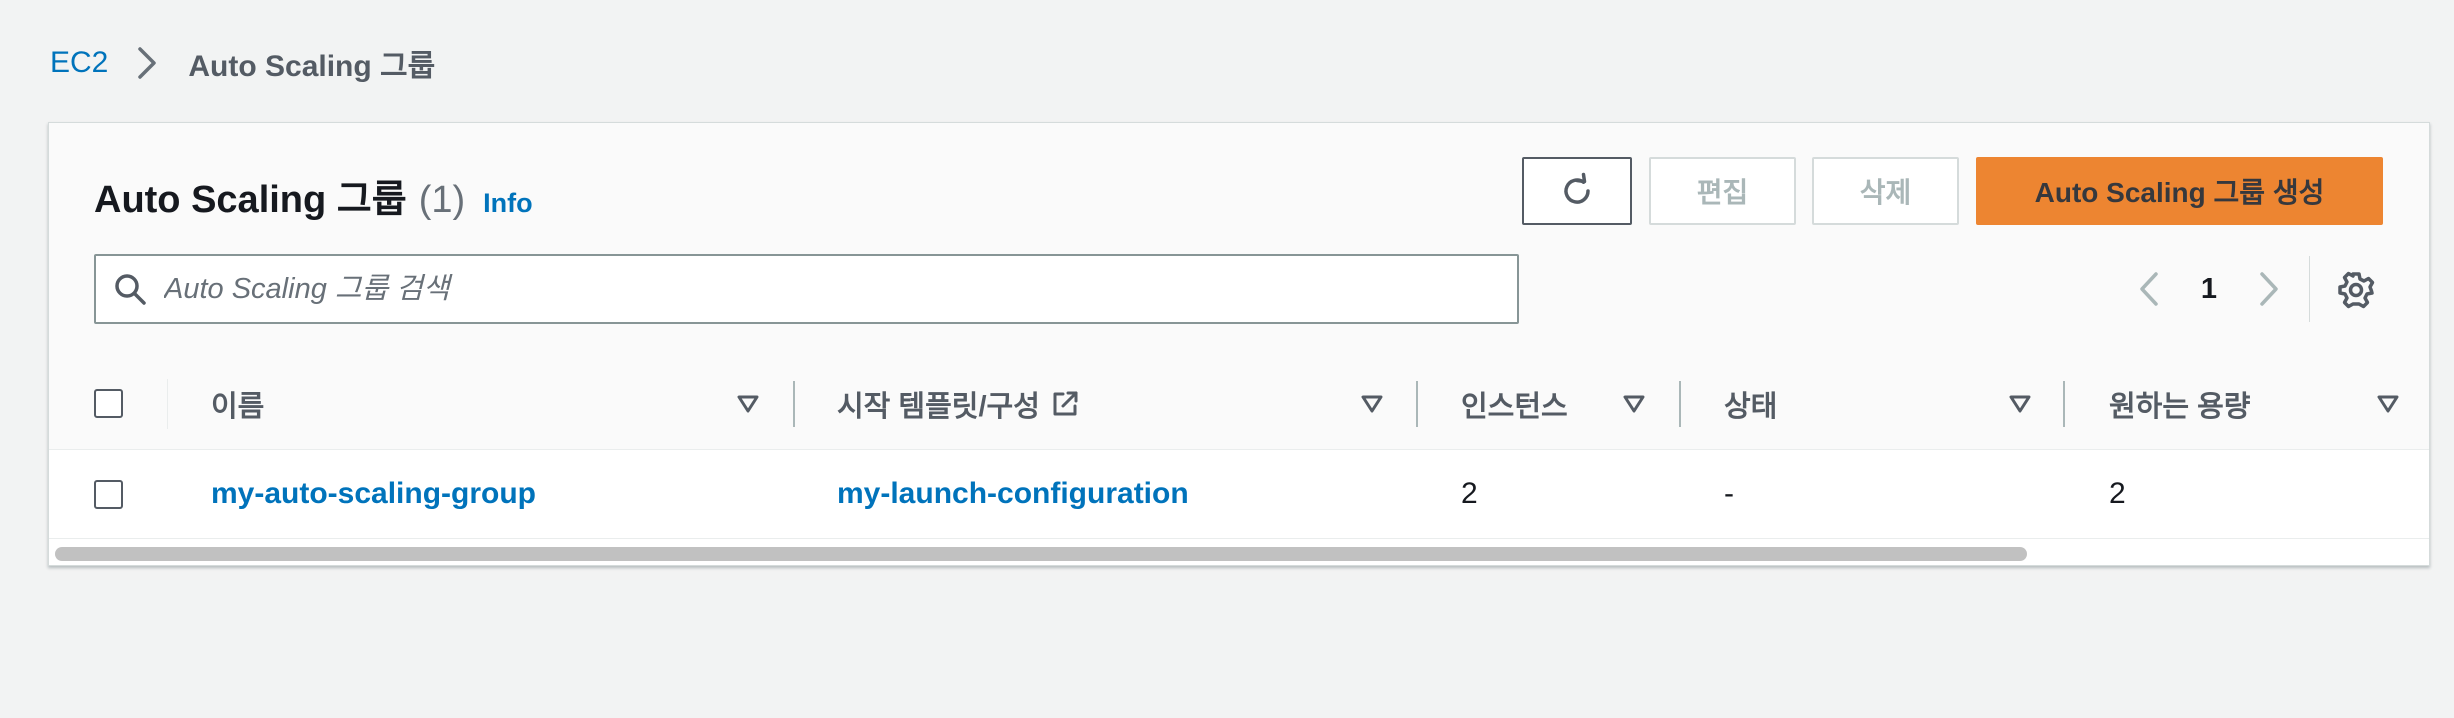 The image size is (2454, 718). Describe the element at coordinates (79, 63) in the screenshot. I see `breadcrumb-ec2-link: EC2` at that location.